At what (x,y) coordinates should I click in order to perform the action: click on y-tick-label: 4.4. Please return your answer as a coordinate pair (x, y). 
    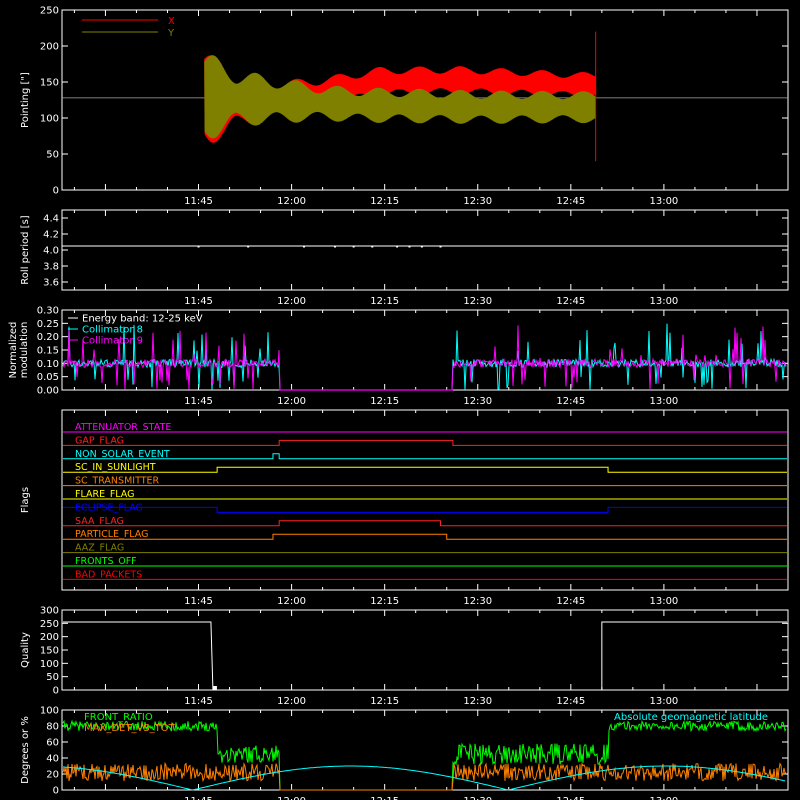
    Looking at the image, I should click on (51, 219).